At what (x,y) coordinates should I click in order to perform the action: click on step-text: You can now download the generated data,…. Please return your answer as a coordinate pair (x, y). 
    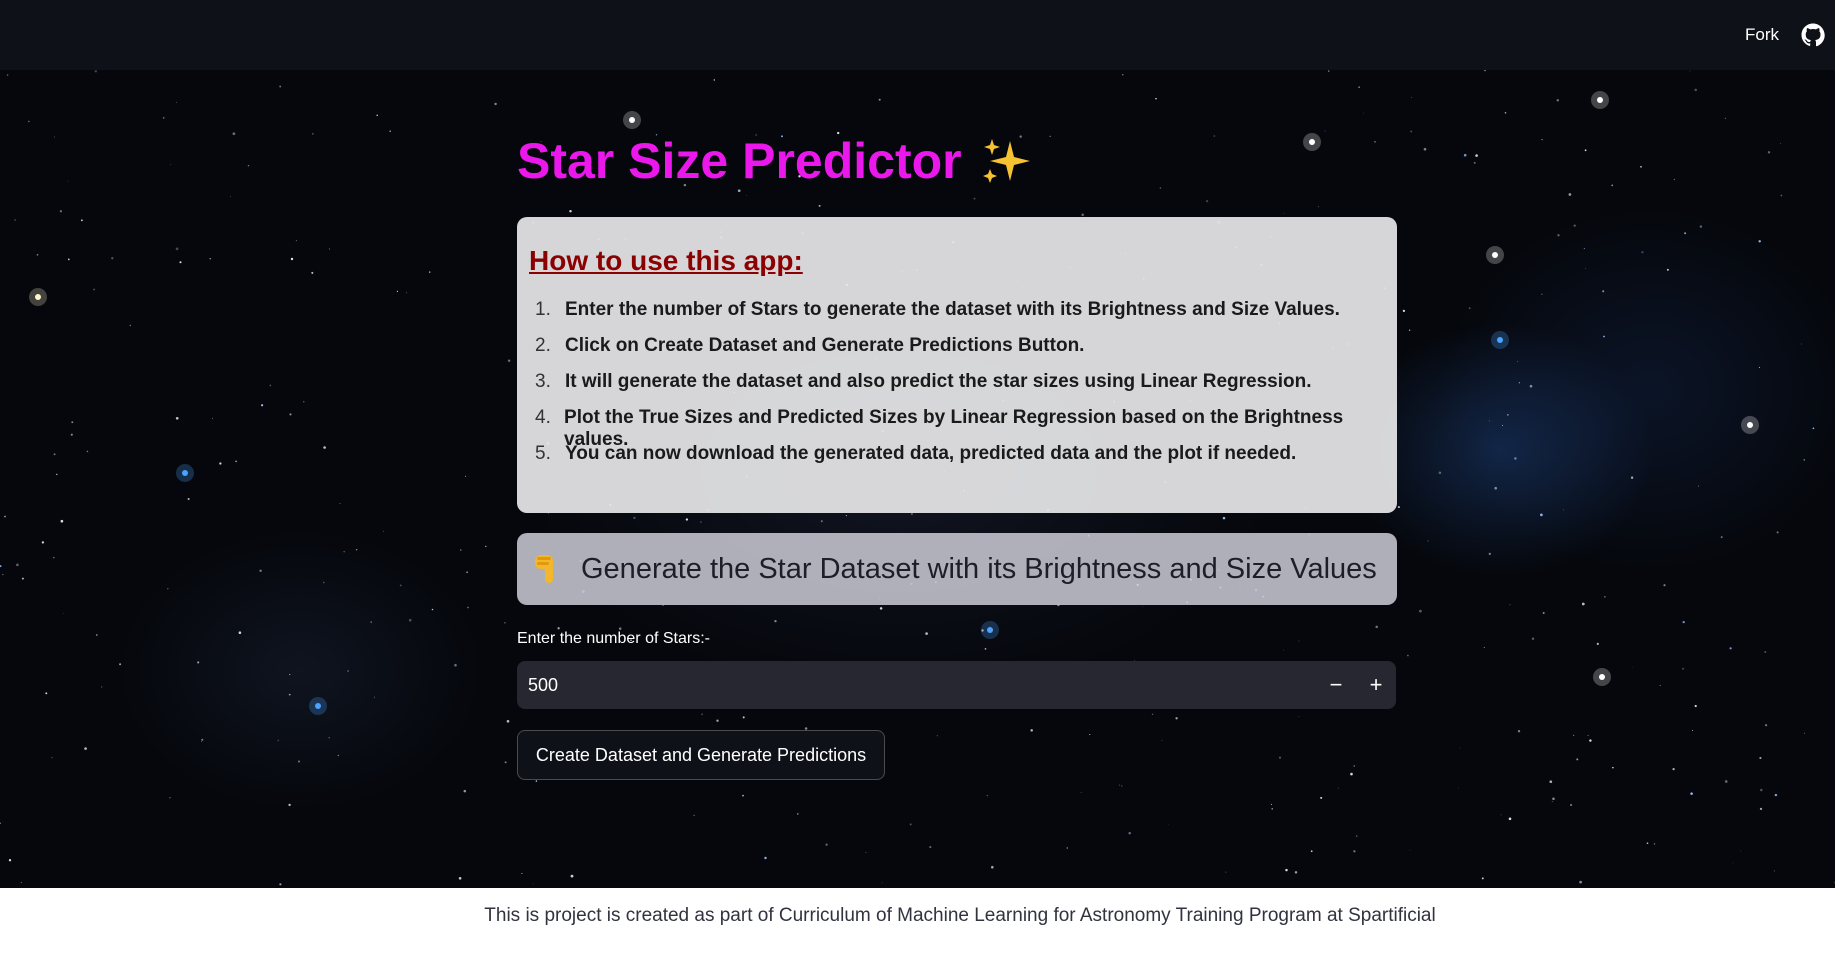
    Looking at the image, I should click on (931, 453).